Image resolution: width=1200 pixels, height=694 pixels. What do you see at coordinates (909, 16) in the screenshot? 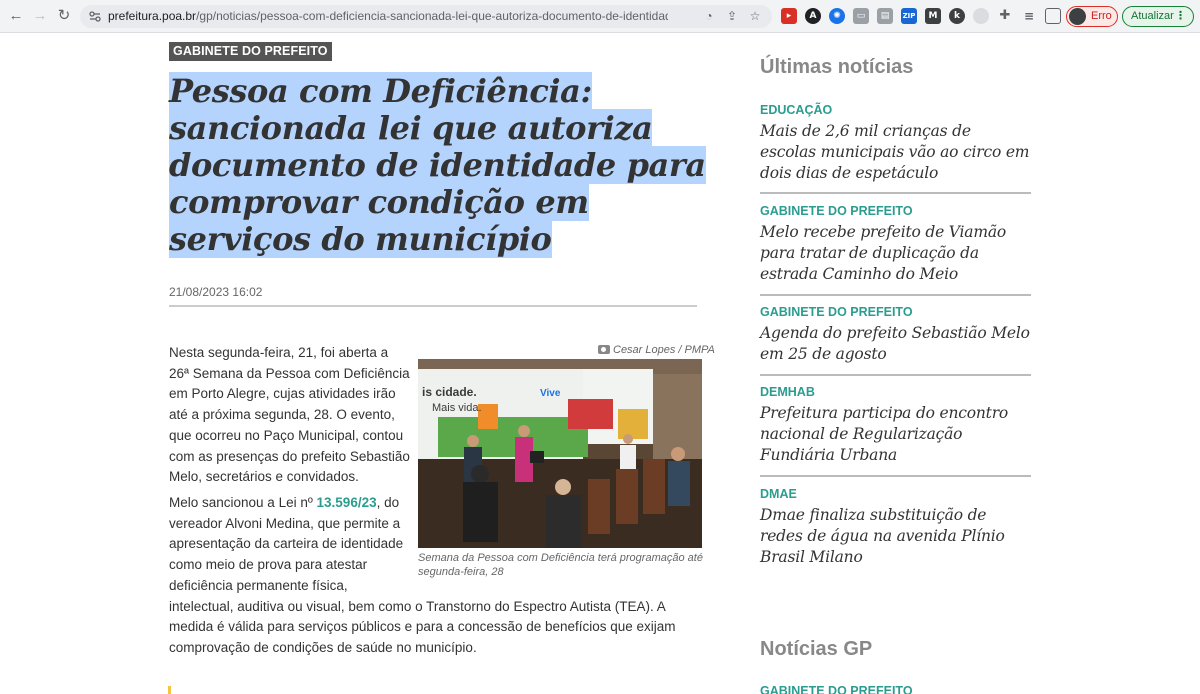
I see `extension-zip-icon: ZIP` at bounding box center [909, 16].